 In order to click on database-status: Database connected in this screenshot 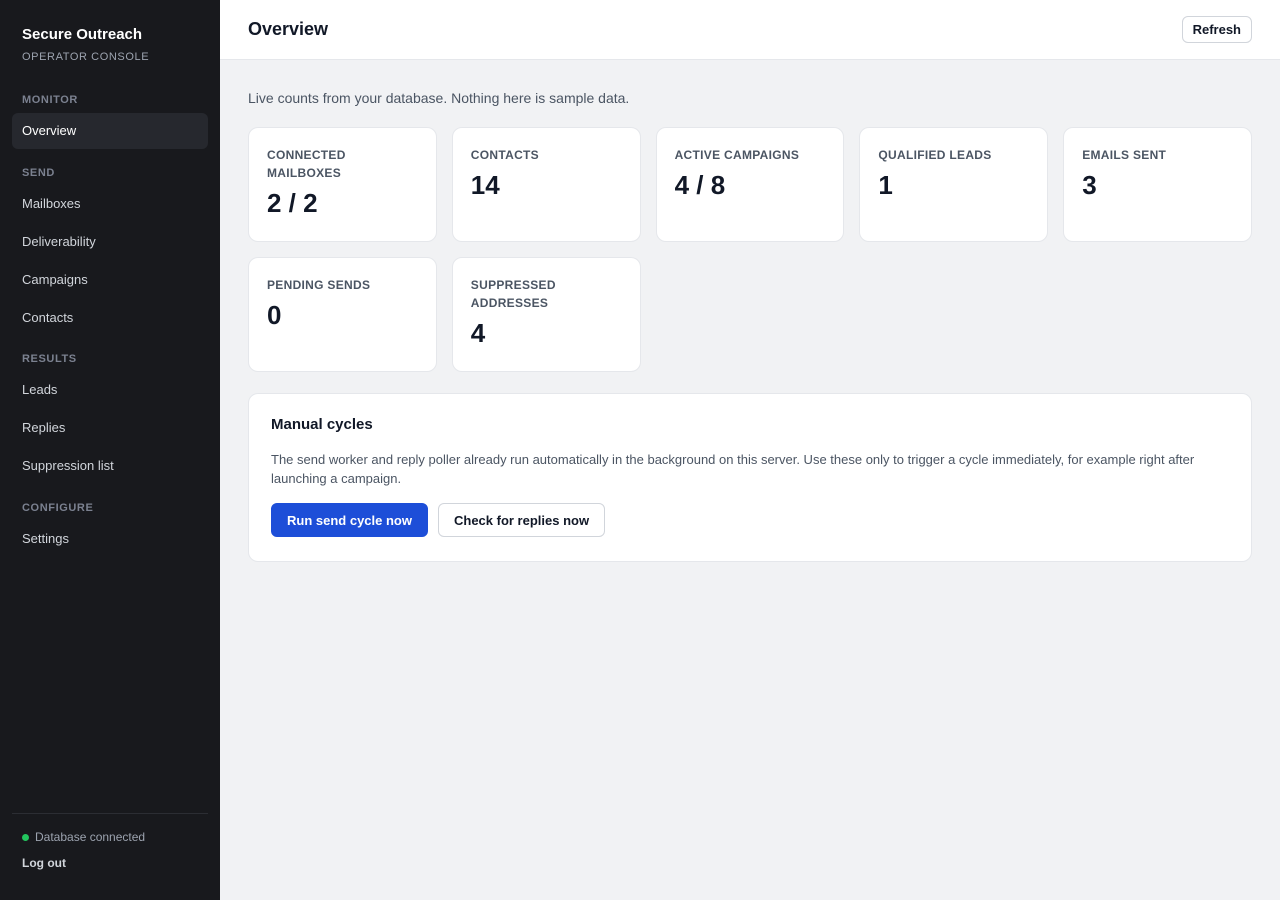, I will do `click(110, 837)`.